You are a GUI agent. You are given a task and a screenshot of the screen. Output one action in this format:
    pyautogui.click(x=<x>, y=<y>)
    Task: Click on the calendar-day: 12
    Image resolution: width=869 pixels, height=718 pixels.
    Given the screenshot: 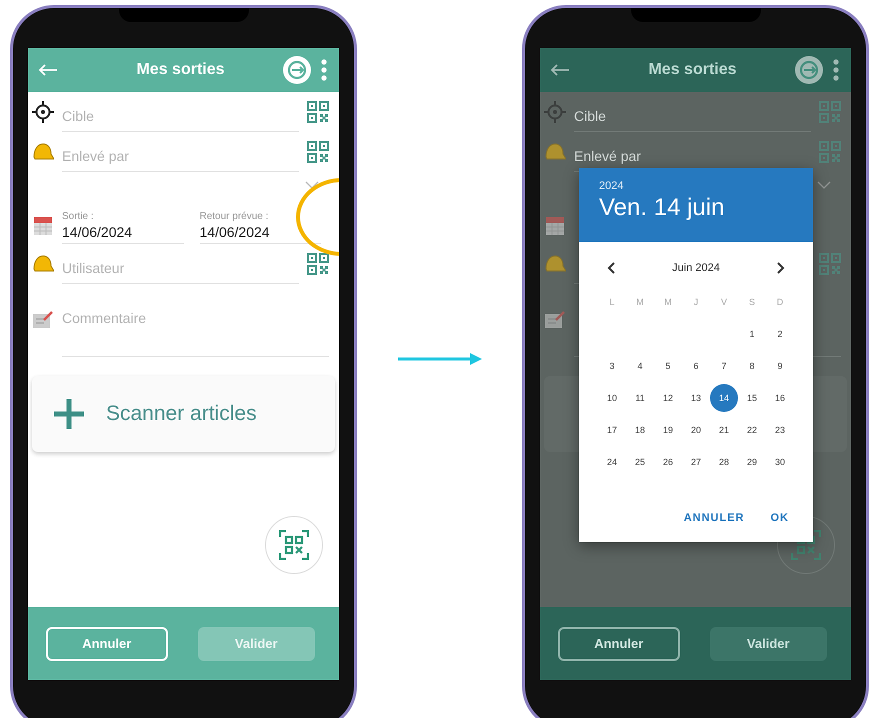 What is the action you would take?
    pyautogui.click(x=668, y=398)
    